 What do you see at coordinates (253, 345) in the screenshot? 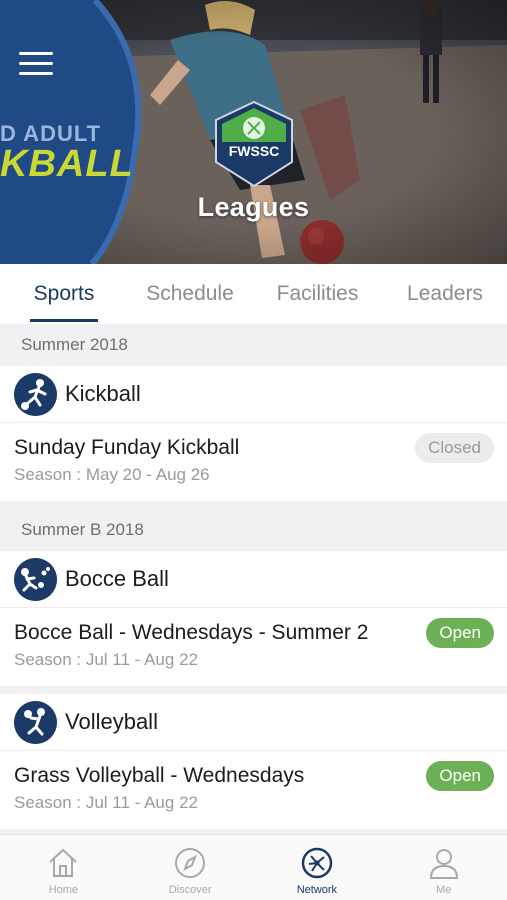
I see `section-header: Summer 2018` at bounding box center [253, 345].